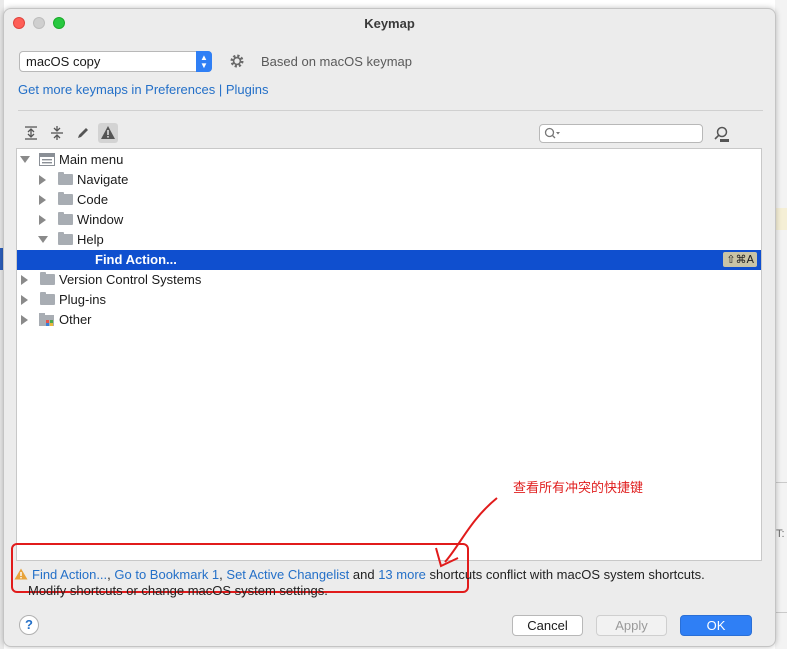  Describe the element at coordinates (93, 199) in the screenshot. I see `tree-item-label: Code` at that location.